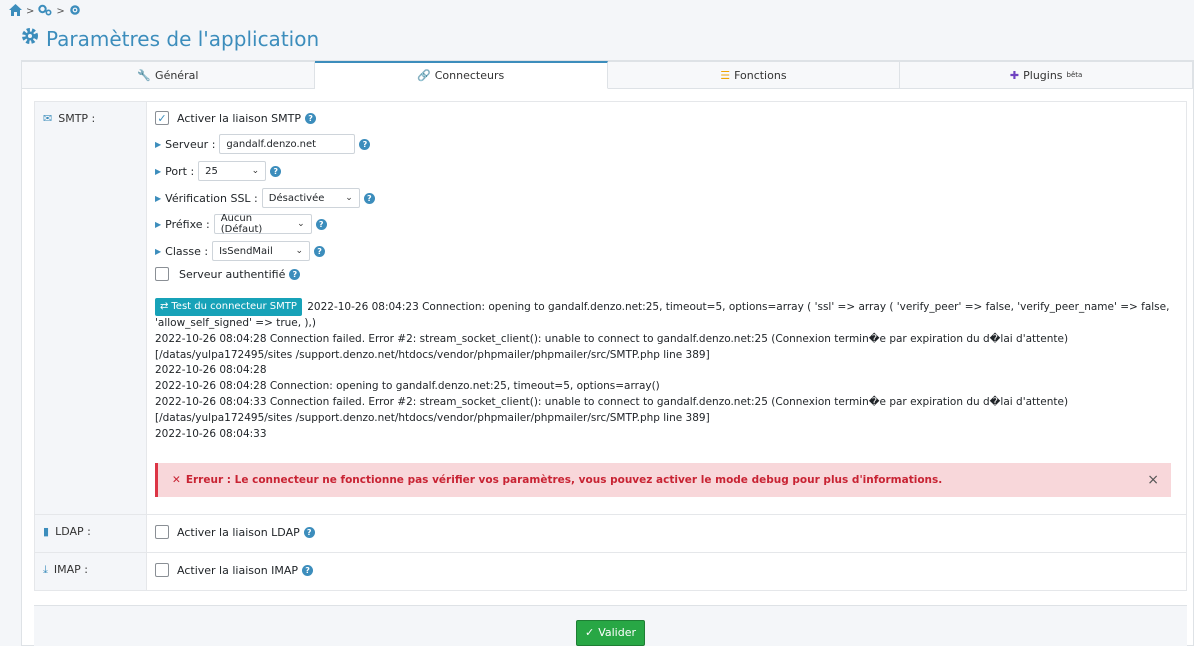 This screenshot has width=1194, height=646. I want to click on tab-label: Fonctions, so click(760, 75).